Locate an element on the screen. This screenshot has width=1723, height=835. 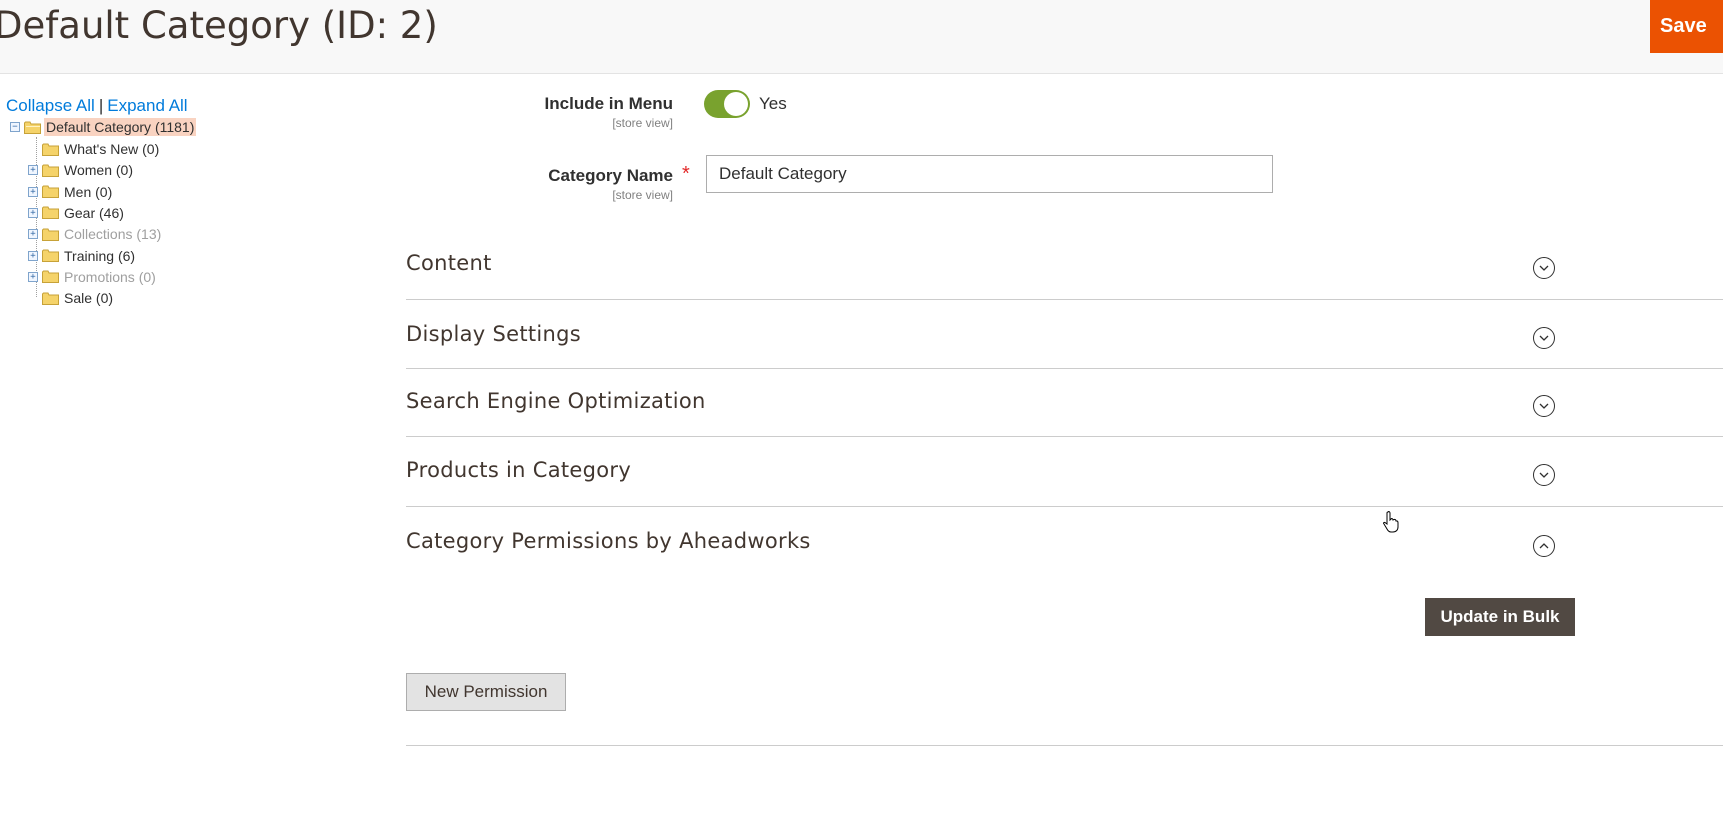
tree-node-label: Gear (46) is located at coordinates (94, 213).